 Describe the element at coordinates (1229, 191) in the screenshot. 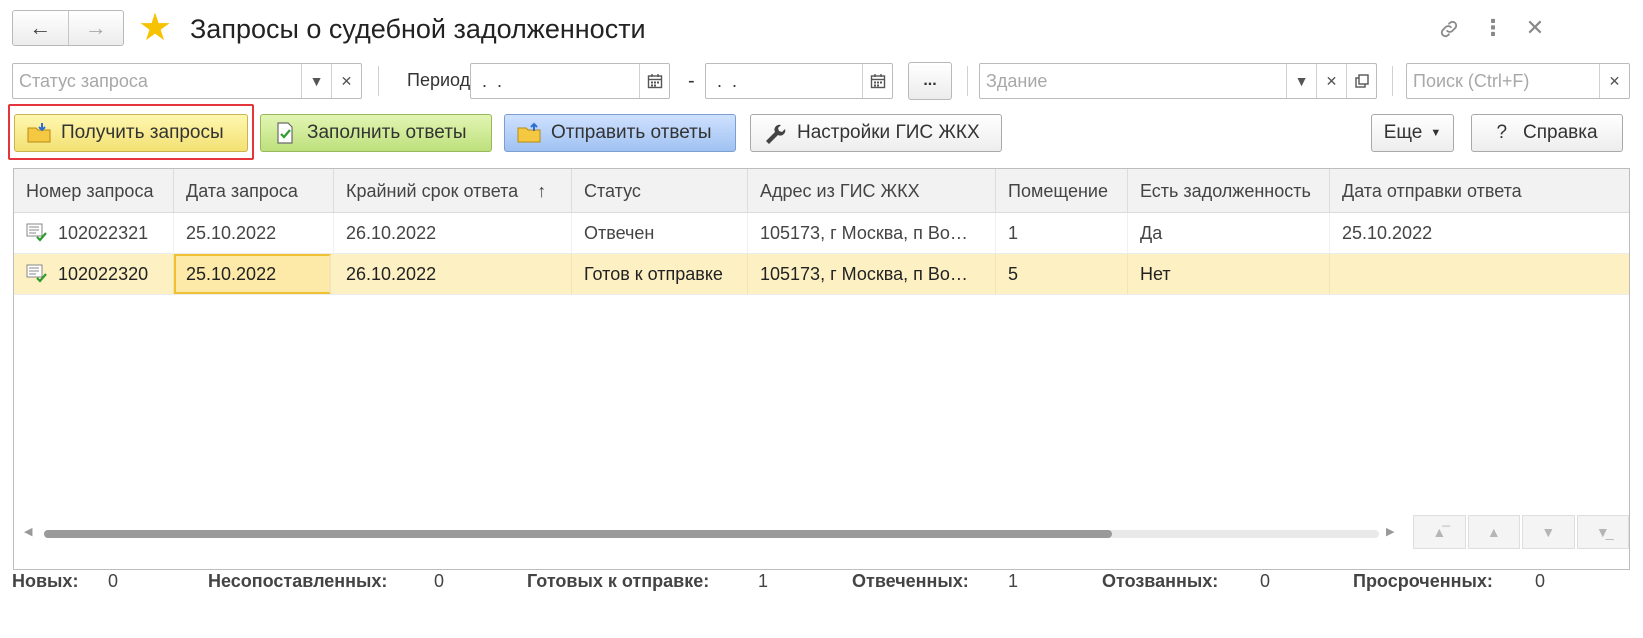

I see `column-header-debt: Есть задолженность` at that location.